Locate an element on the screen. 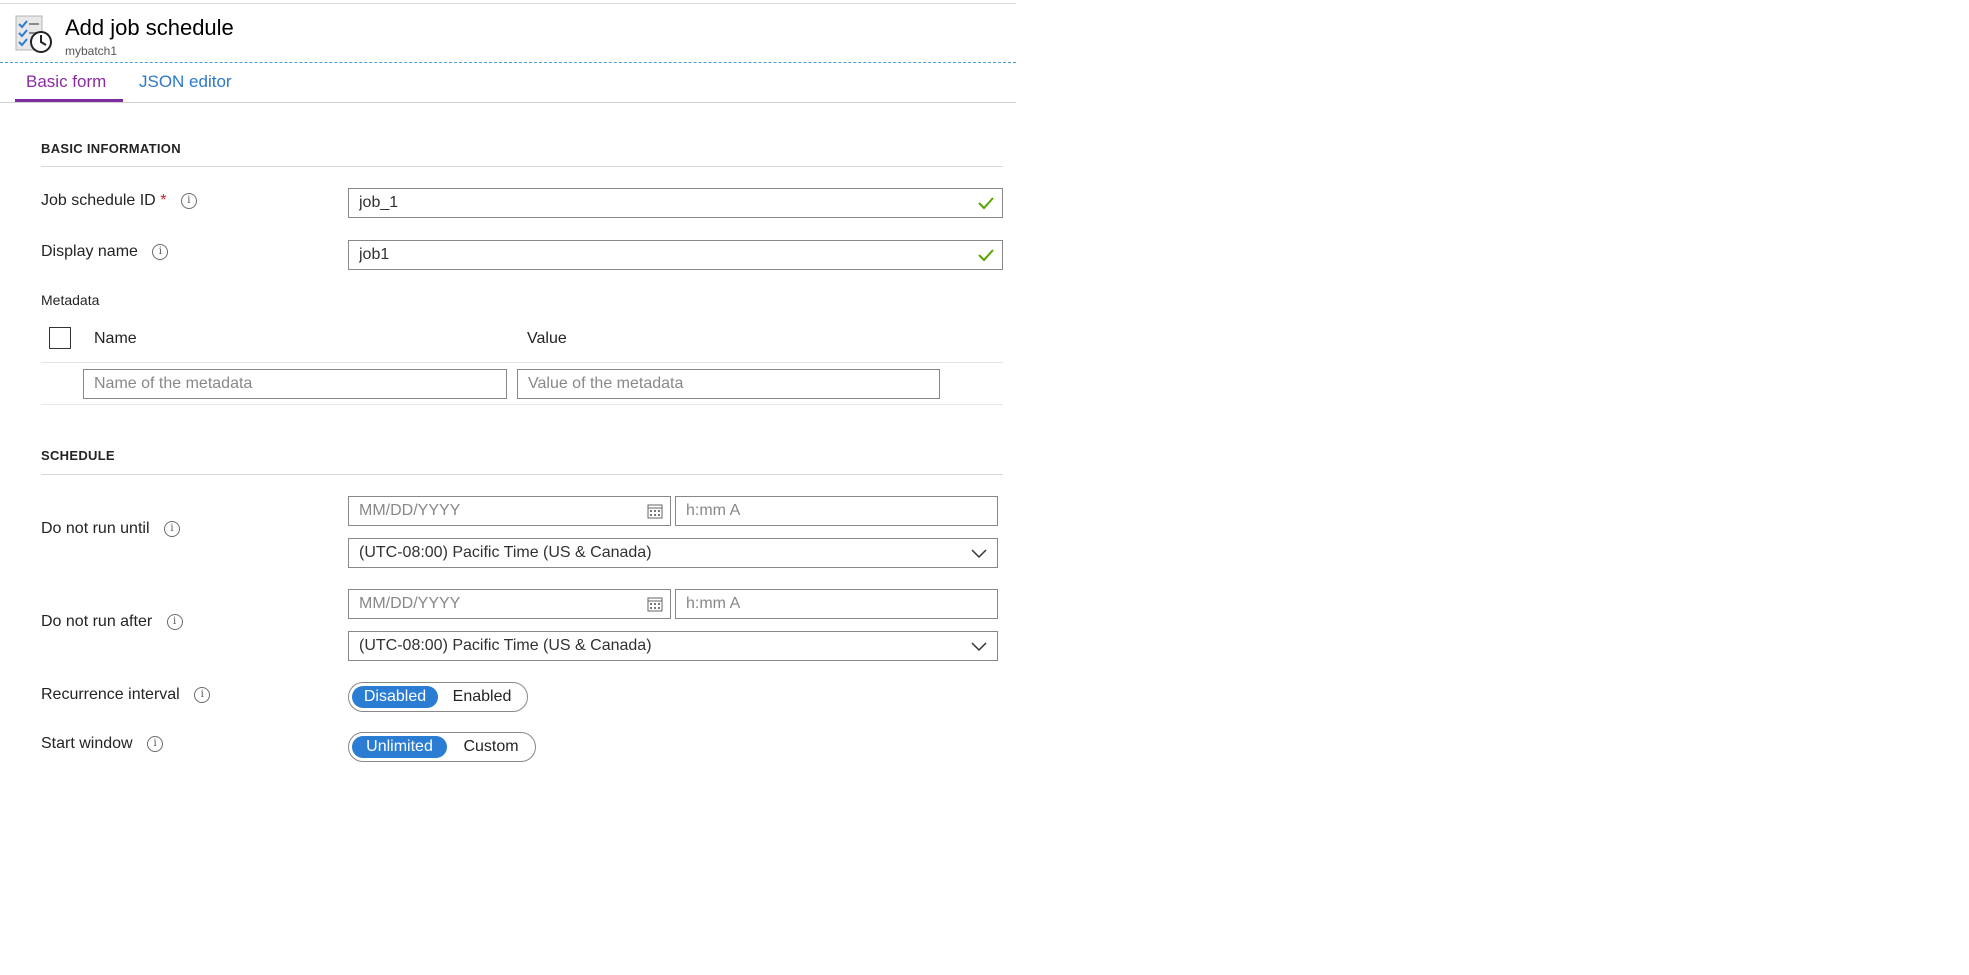  job-schedule-id-input is located at coordinates (675, 203).